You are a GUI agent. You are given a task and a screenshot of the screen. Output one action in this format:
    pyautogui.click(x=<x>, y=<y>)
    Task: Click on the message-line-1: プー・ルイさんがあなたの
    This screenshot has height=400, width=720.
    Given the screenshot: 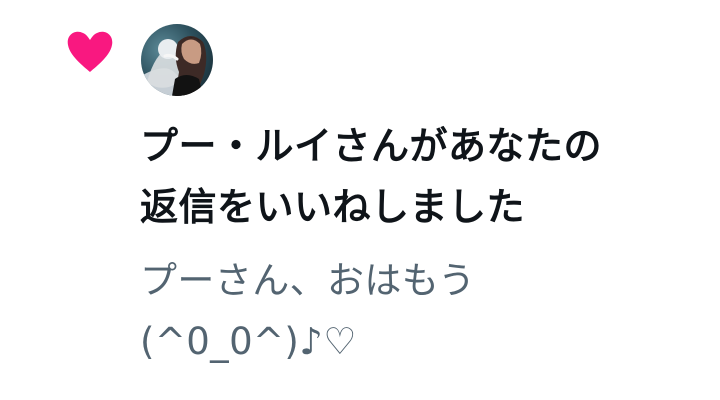 What is the action you would take?
    pyautogui.click(x=371, y=146)
    